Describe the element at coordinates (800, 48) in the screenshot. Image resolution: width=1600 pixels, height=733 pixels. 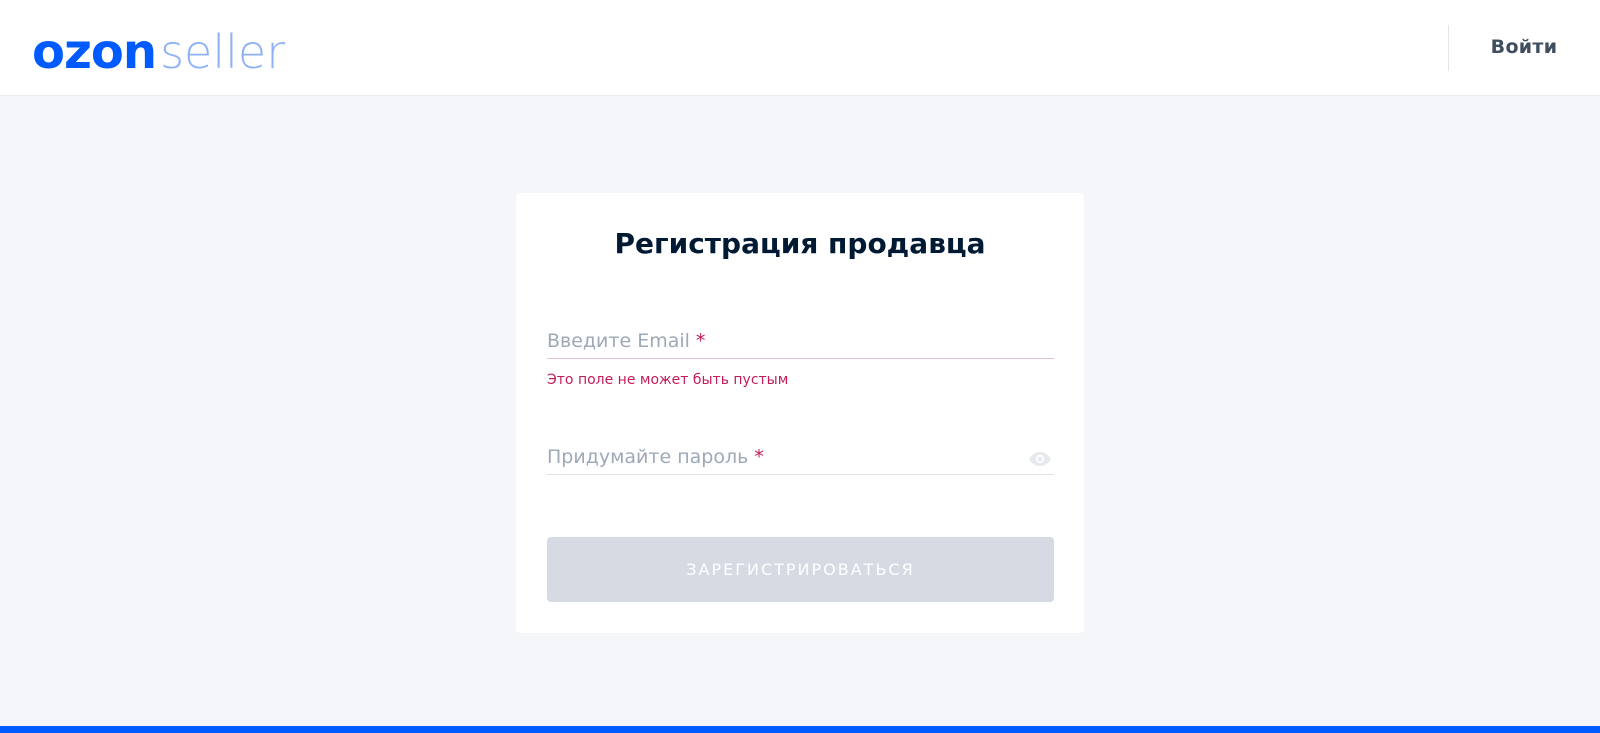
I see `top-header: ozon seller Войти` at that location.